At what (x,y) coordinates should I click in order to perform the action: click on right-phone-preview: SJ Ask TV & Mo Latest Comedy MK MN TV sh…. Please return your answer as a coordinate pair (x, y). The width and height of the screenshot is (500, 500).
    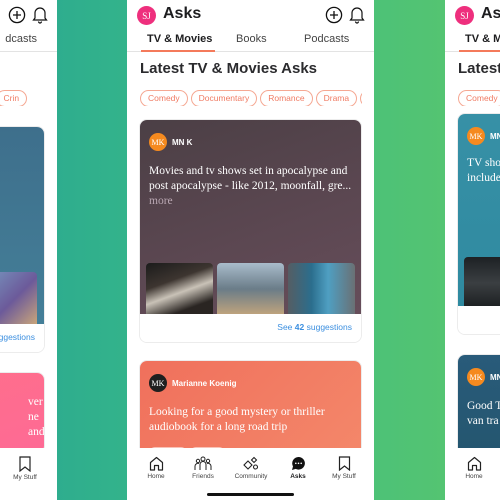
    Looking at the image, I should click on (472, 250).